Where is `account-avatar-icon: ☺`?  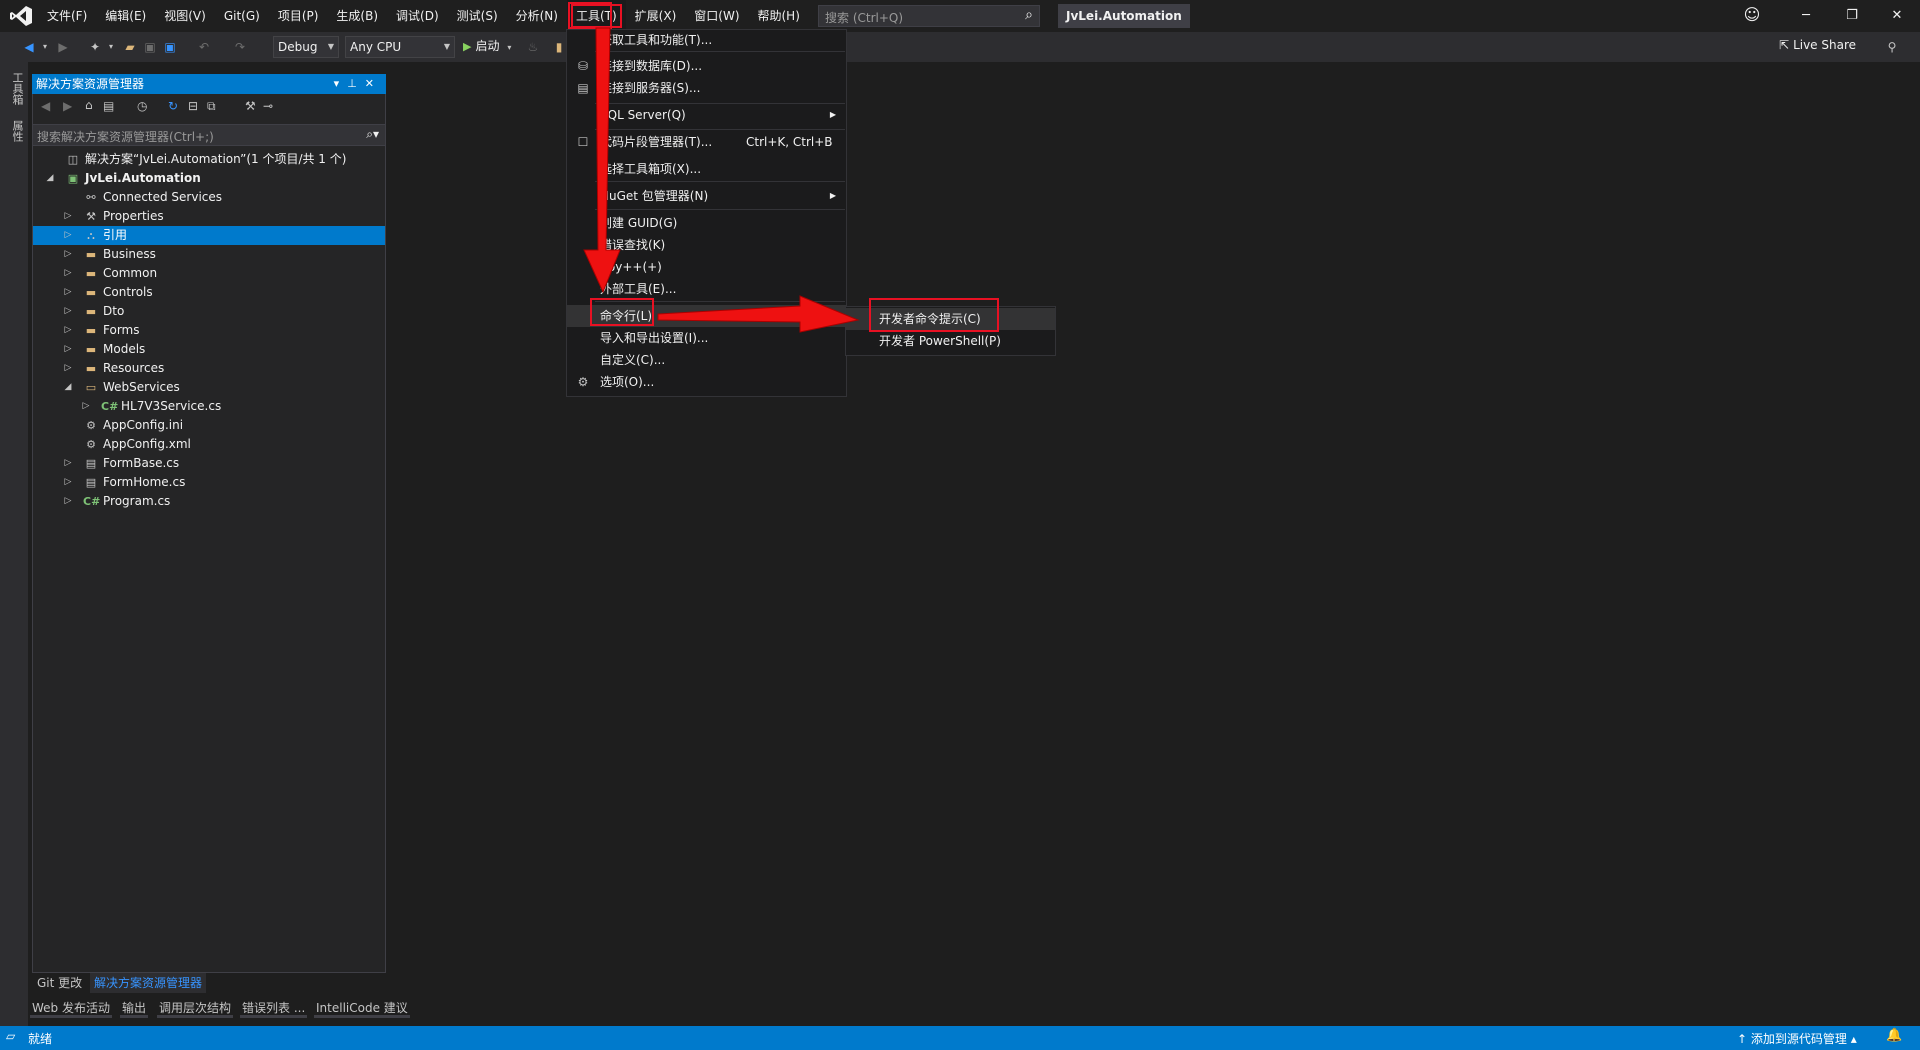
account-avatar-icon: ☺ is located at coordinates (1752, 16).